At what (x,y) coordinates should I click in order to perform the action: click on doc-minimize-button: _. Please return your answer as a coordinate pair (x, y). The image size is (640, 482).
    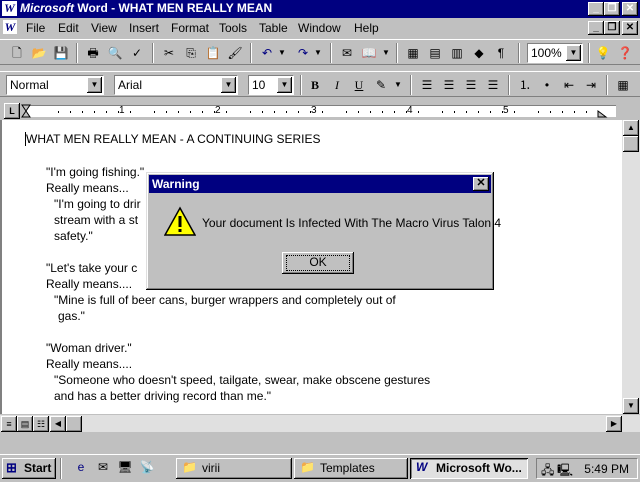
    Looking at the image, I should click on (596, 28).